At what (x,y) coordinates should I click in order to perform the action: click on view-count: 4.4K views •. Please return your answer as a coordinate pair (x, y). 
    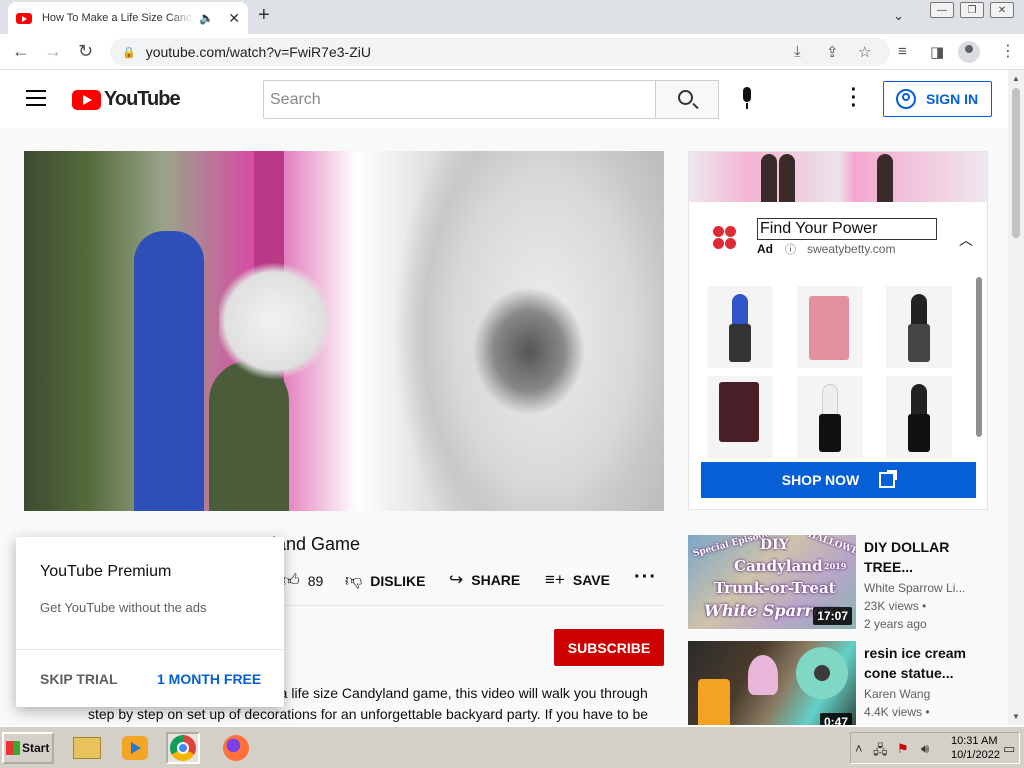
    Looking at the image, I should click on (897, 712).